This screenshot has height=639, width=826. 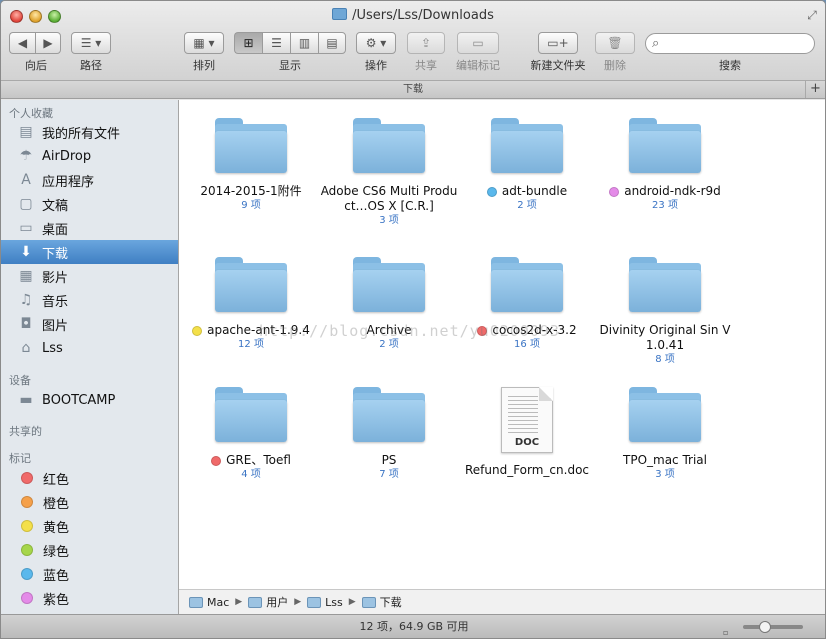 I want to click on sidebar-item-pictures: ◘ 图片, so click(x=89, y=324).